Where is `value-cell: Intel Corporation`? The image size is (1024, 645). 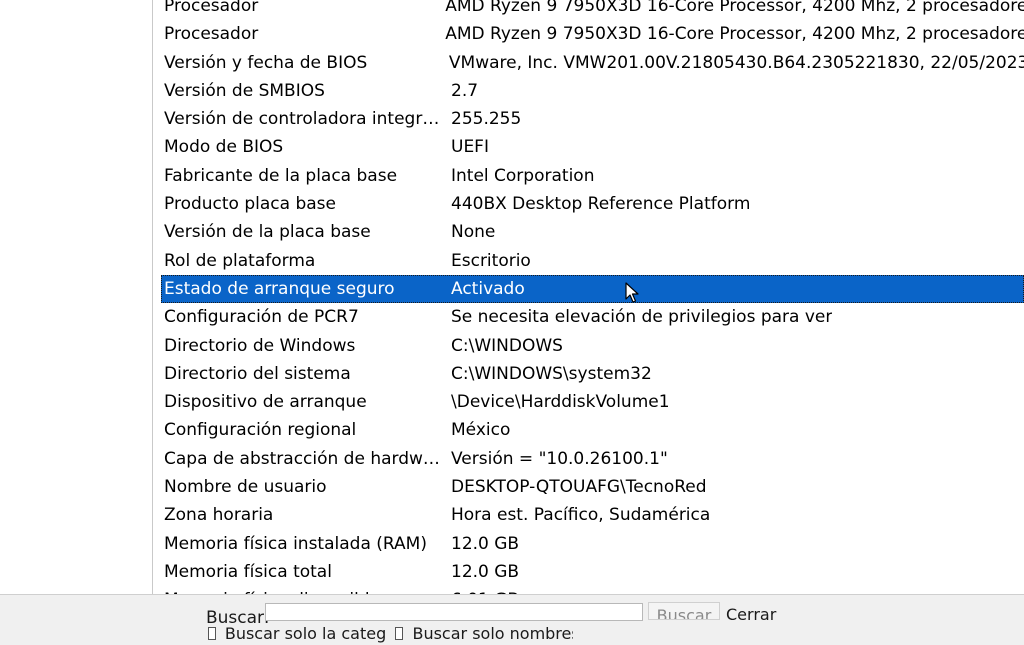
value-cell: Intel Corporation is located at coordinates (523, 175).